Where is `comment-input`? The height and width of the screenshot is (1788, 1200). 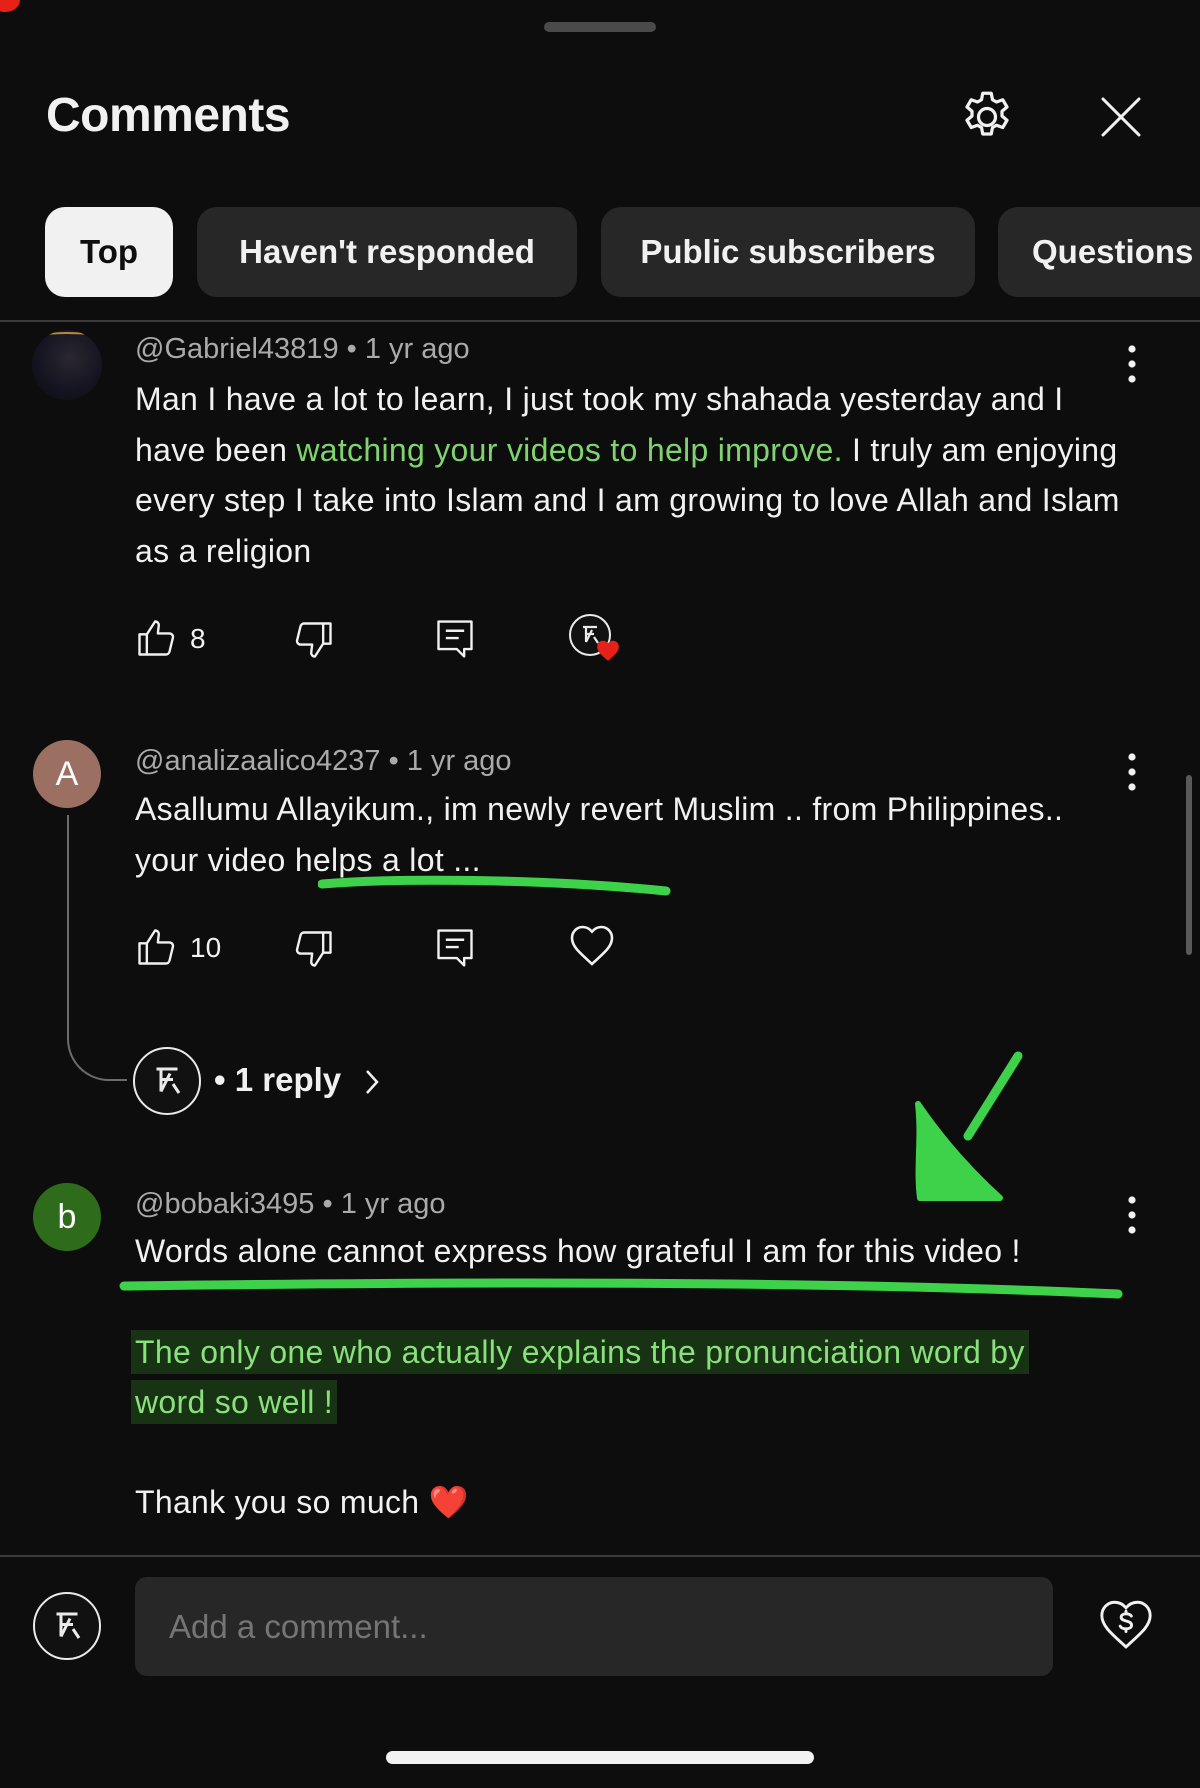 comment-input is located at coordinates (594, 1626).